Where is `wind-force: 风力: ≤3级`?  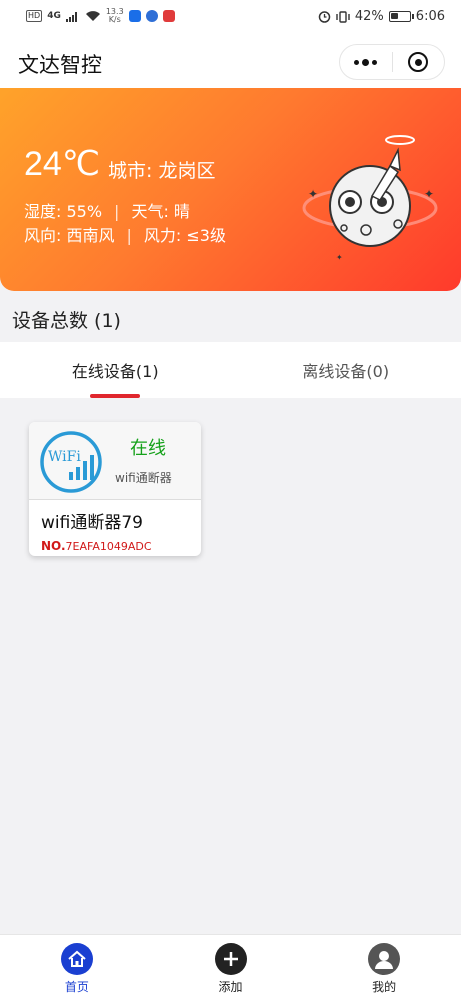
wind-force: 风力: ≤3级 is located at coordinates (184, 235).